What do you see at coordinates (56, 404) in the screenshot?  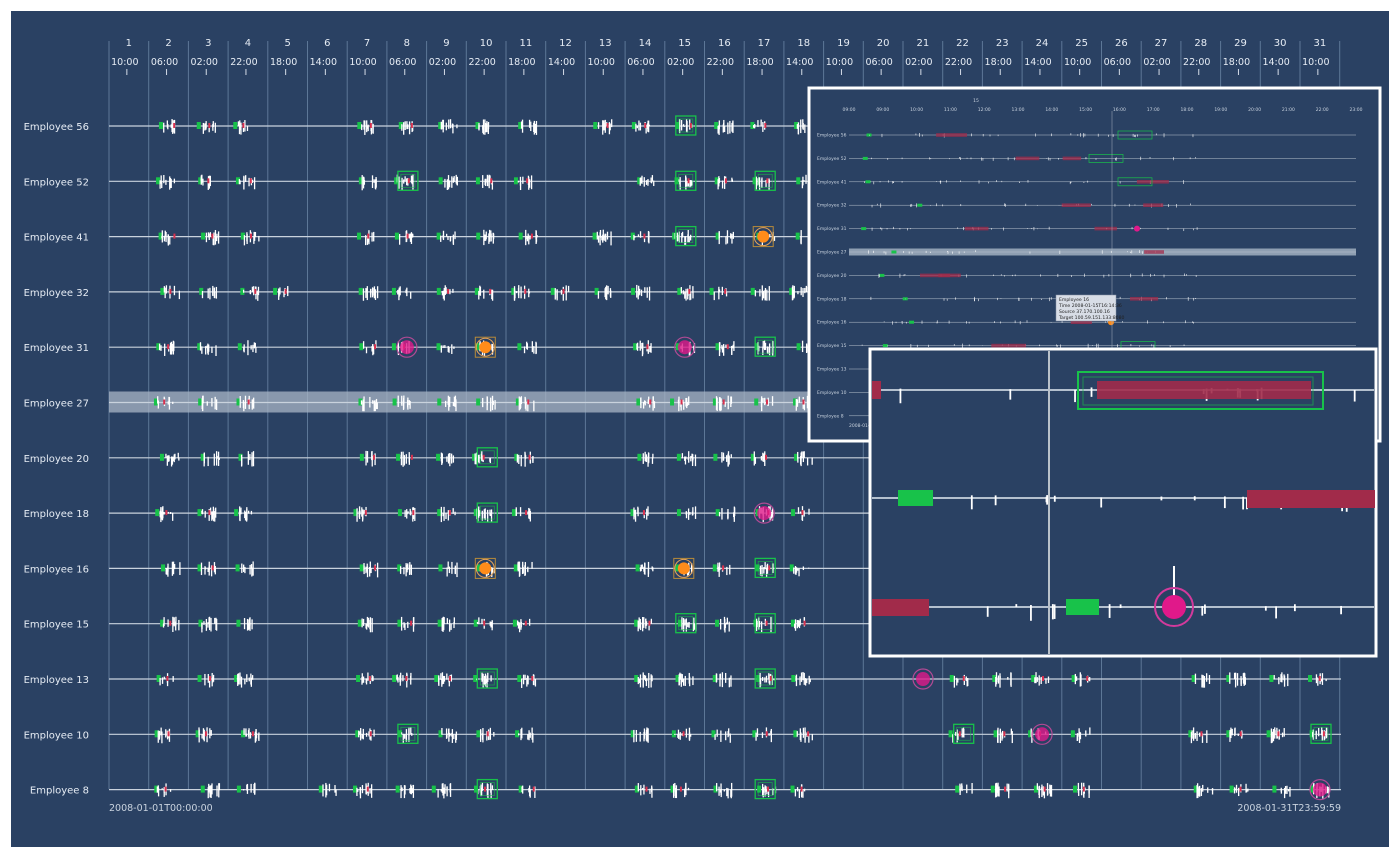 I see `employee-label: Employee 27` at bounding box center [56, 404].